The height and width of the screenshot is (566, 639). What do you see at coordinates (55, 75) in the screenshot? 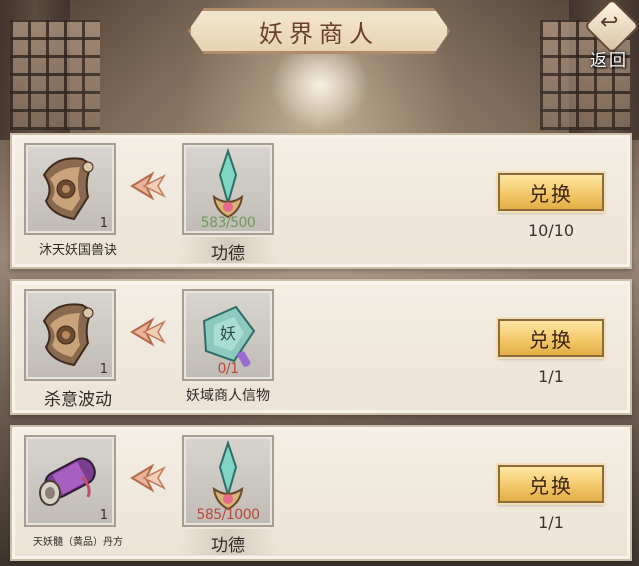
I see `lattice-window-left` at bounding box center [55, 75].